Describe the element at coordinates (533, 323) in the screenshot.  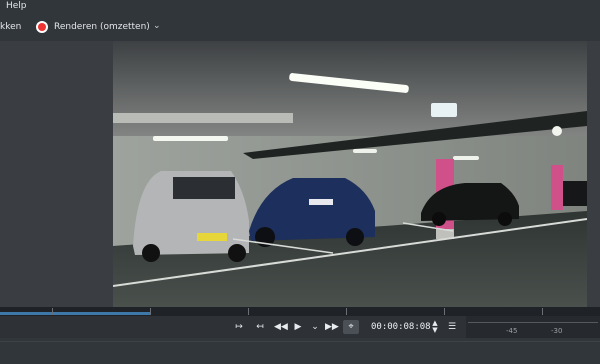
I see `meter-ticks` at that location.